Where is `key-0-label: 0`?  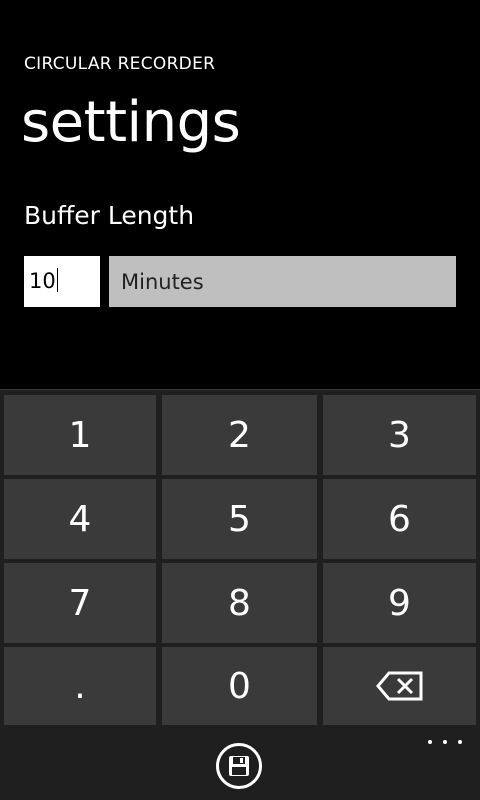 key-0-label: 0 is located at coordinates (239, 686).